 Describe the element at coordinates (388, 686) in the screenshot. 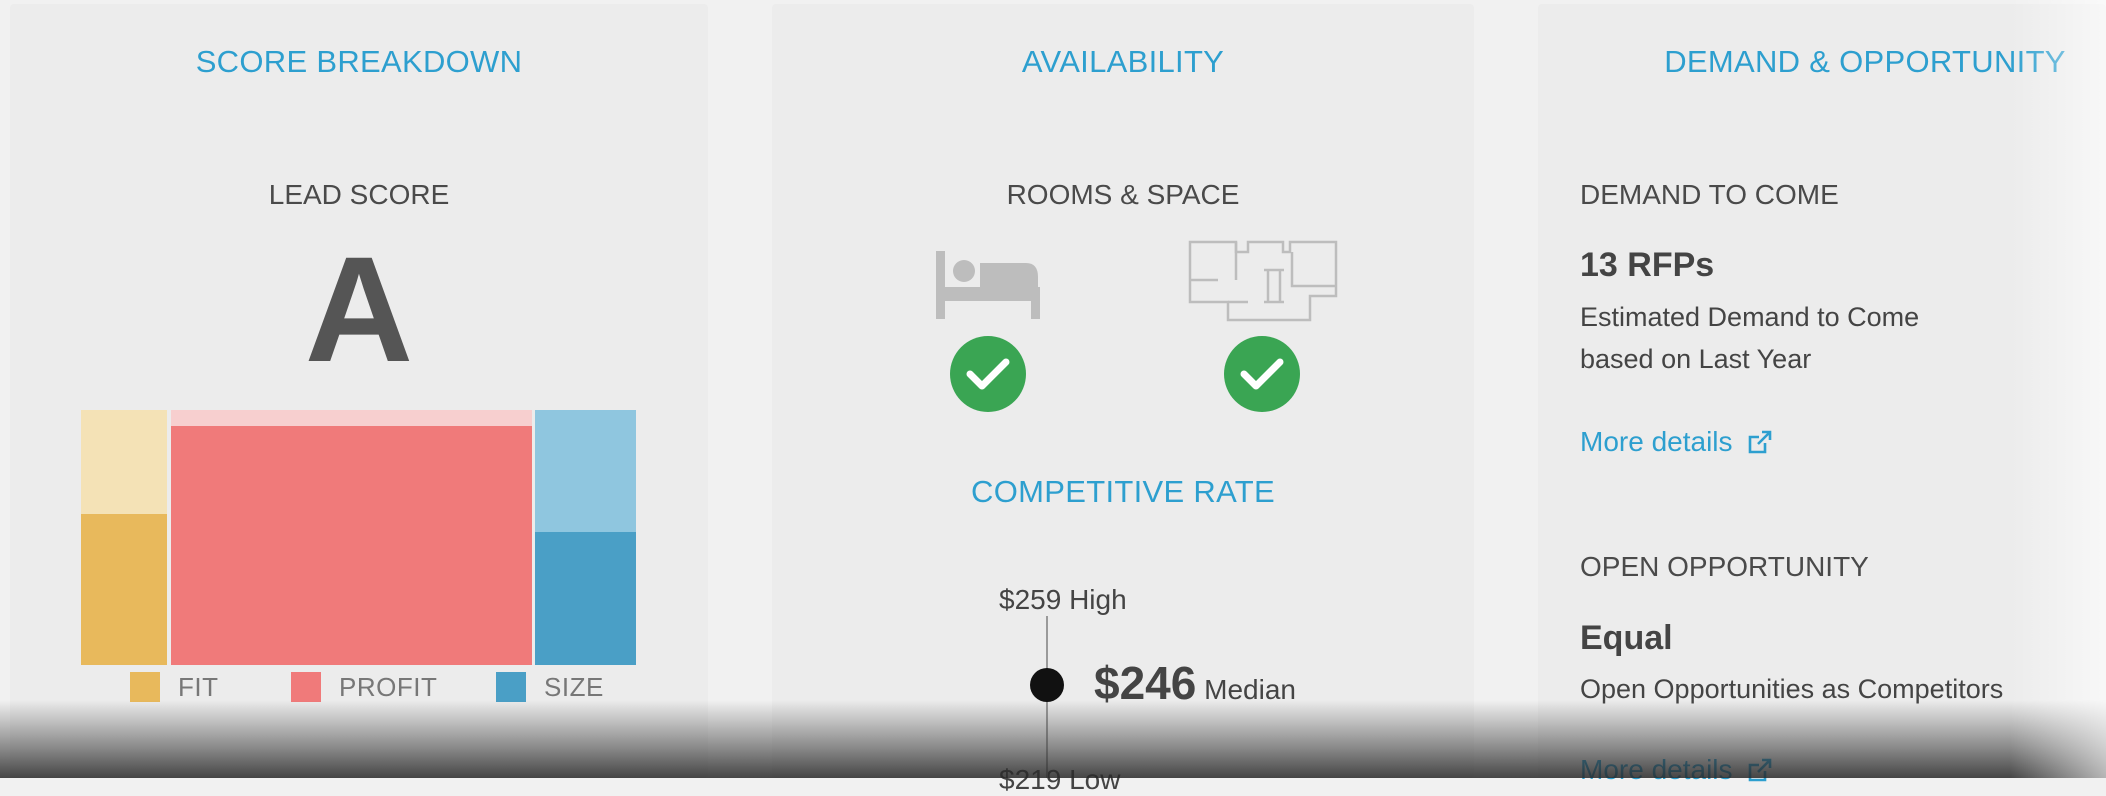

I see `legend-profit-label: PROFIT` at that location.